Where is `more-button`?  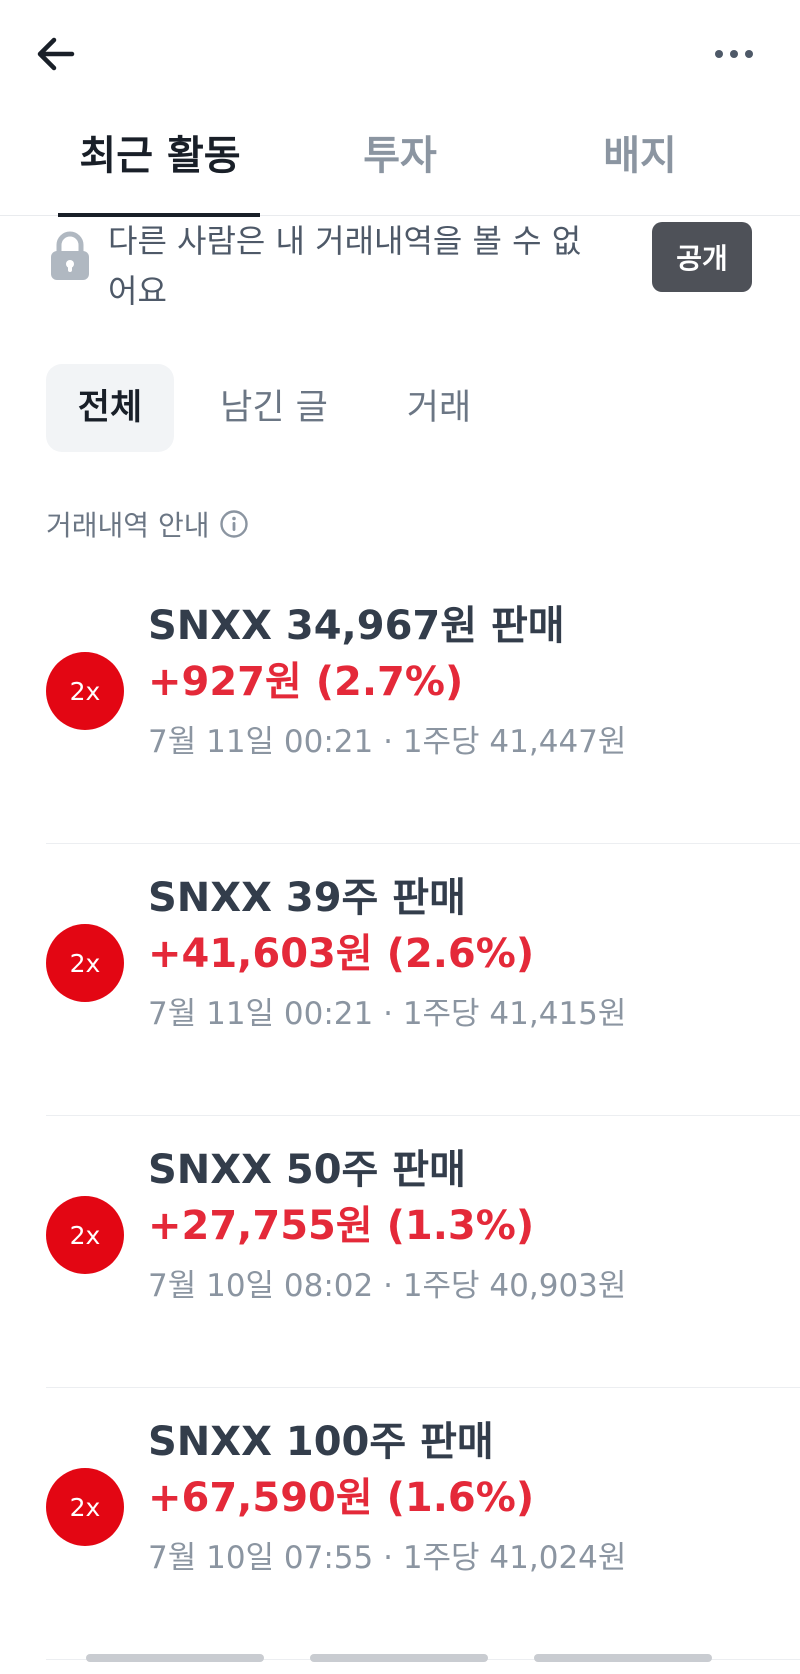 more-button is located at coordinates (734, 54).